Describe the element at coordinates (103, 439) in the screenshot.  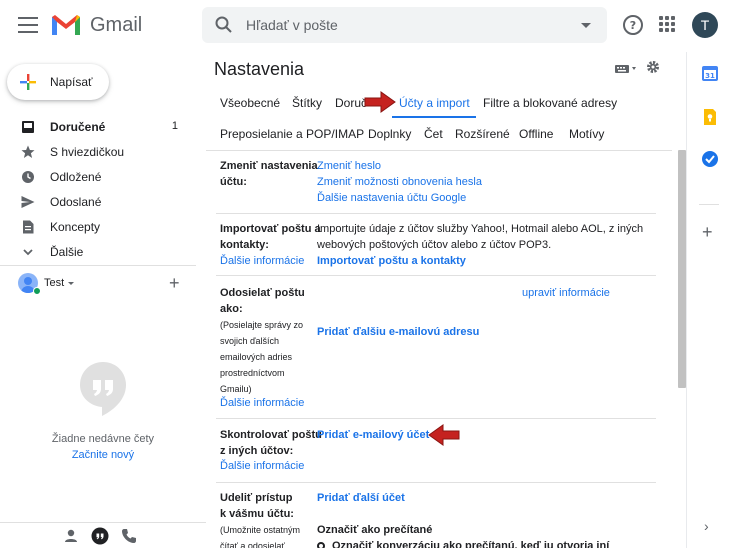
I see `no-recent-chats-text: Žiadne nedávne čety` at that location.